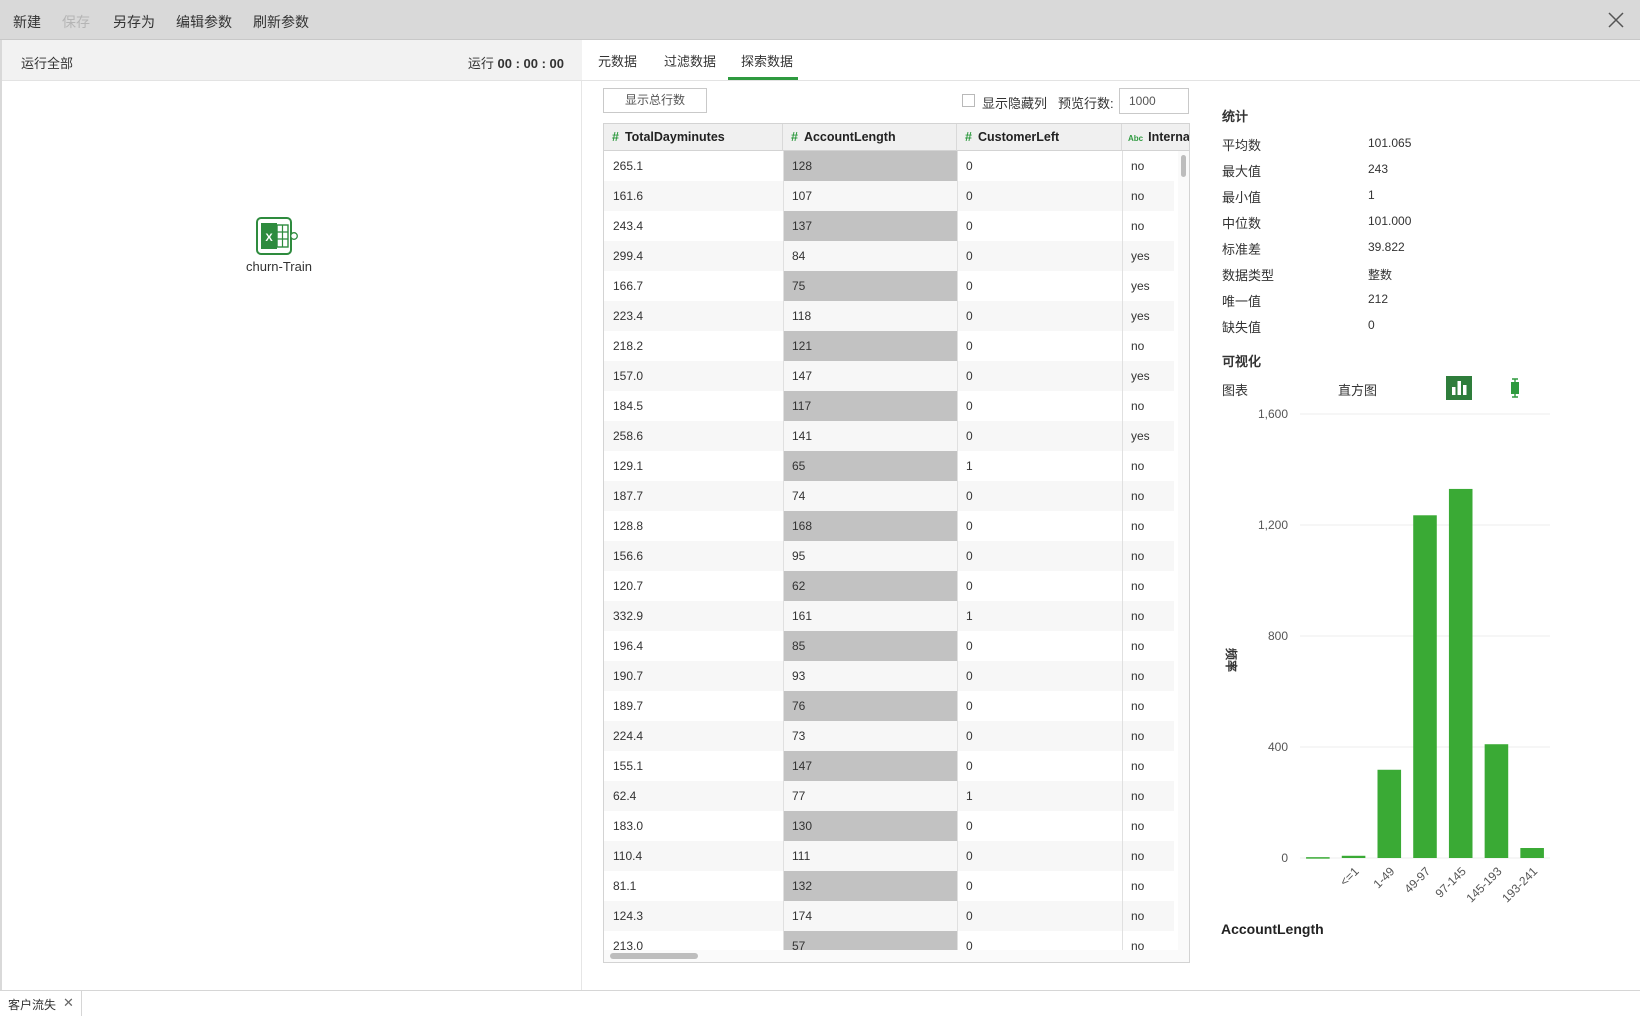  Describe the element at coordinates (889, 586) in the screenshot. I see `table-row: 120.7 62 0 no` at that location.